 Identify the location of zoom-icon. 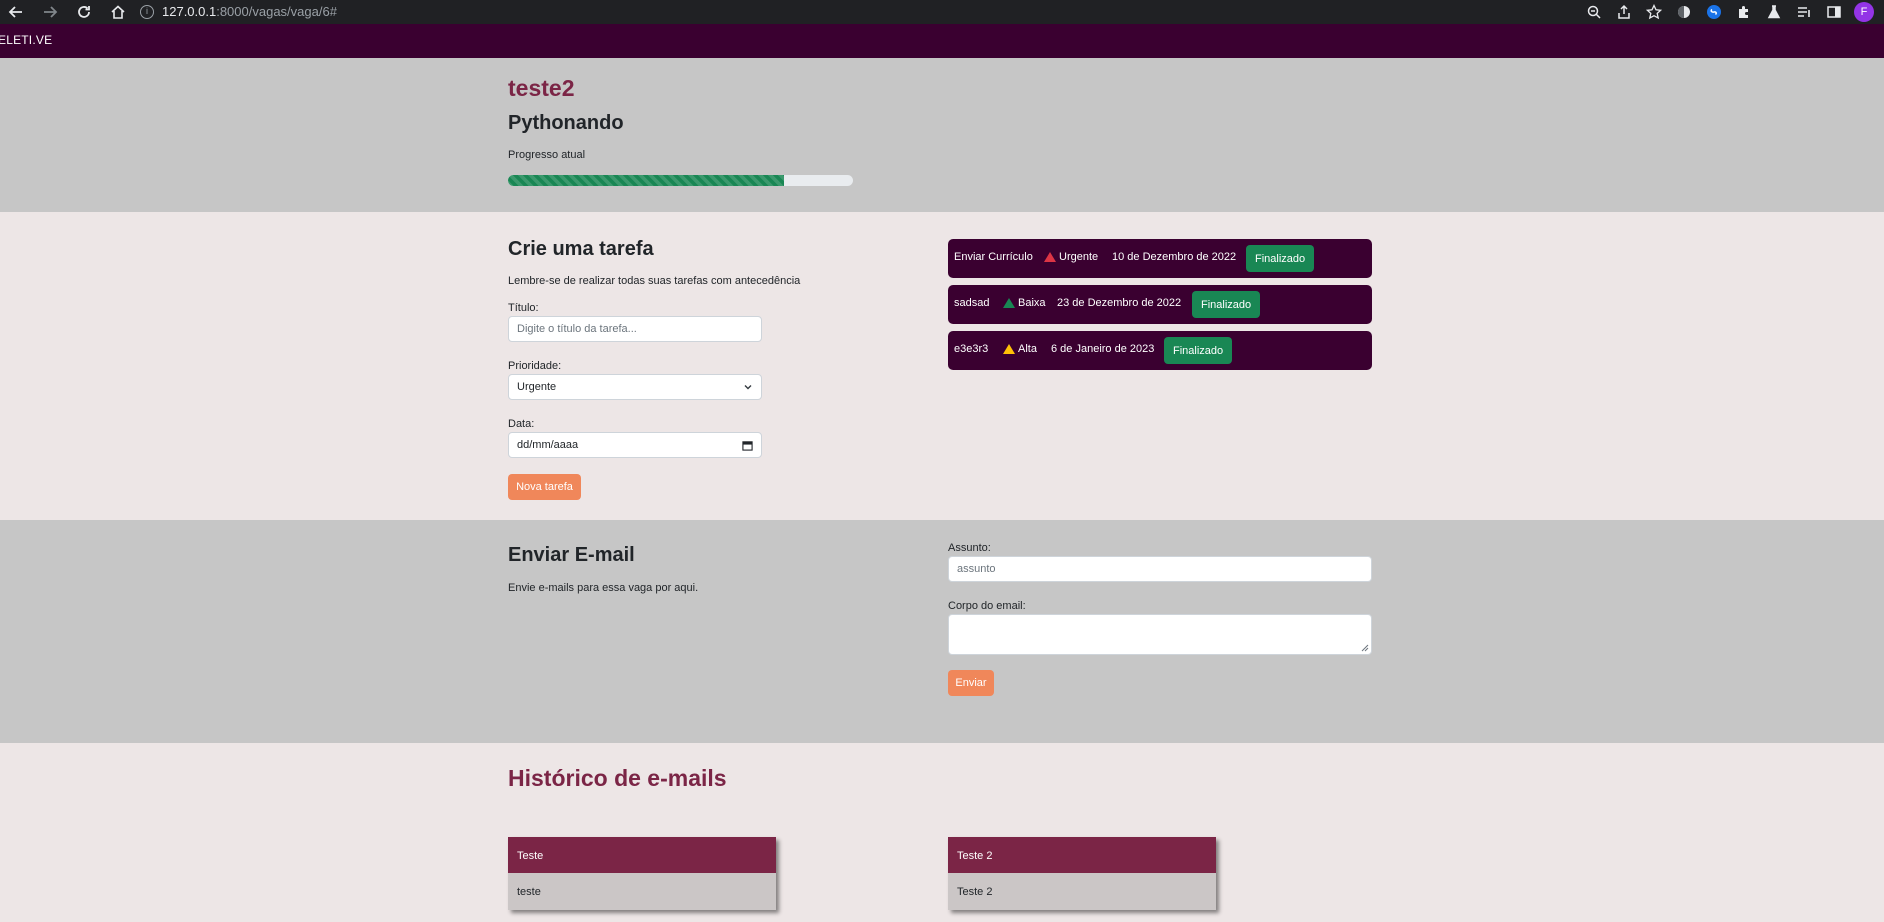
(1594, 12).